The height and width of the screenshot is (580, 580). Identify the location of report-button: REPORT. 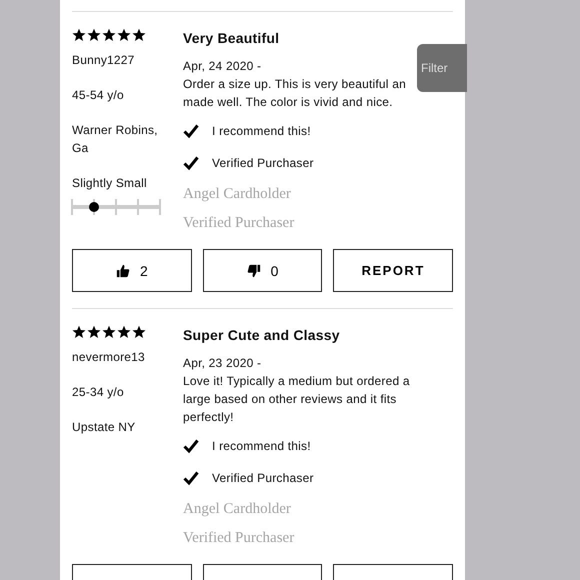
(393, 270).